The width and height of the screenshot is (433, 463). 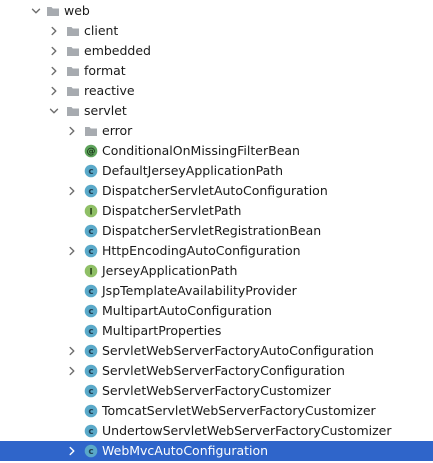 What do you see at coordinates (199, 290) in the screenshot?
I see `tree-row-label: JspTemplateAvailabilityProvider` at bounding box center [199, 290].